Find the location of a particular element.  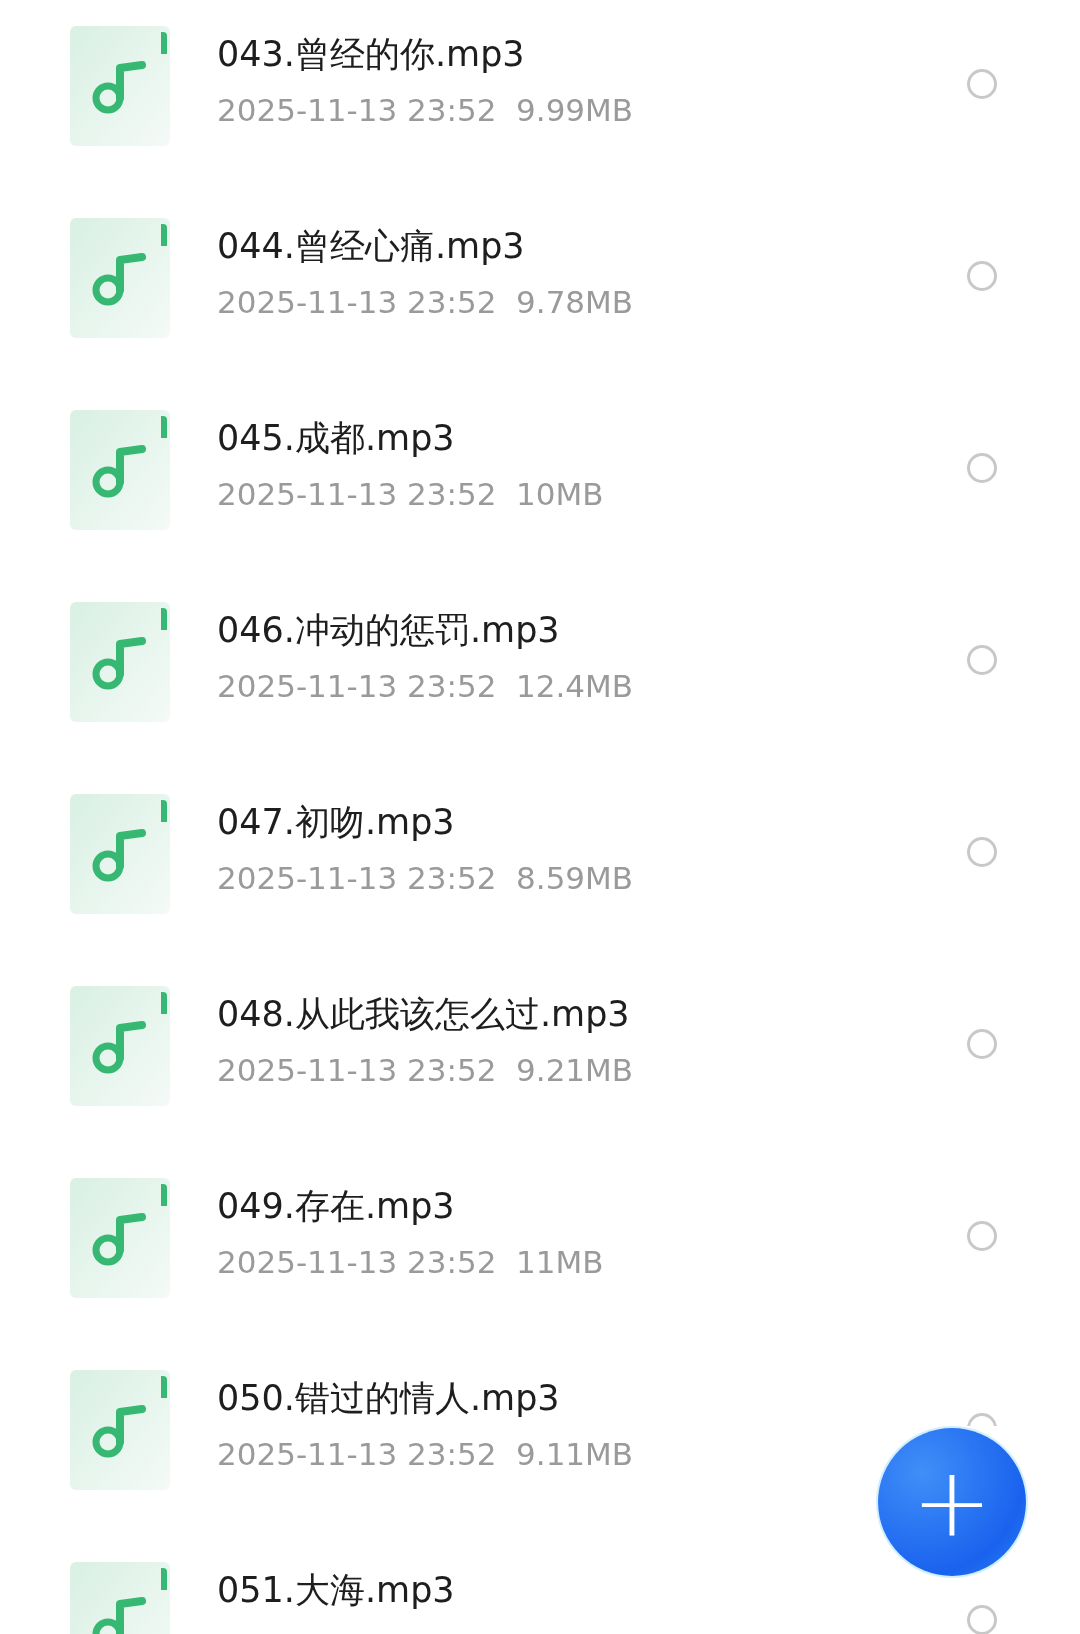

file-info: 2025-11-13 23:52 12.4MB is located at coordinates (426, 686).